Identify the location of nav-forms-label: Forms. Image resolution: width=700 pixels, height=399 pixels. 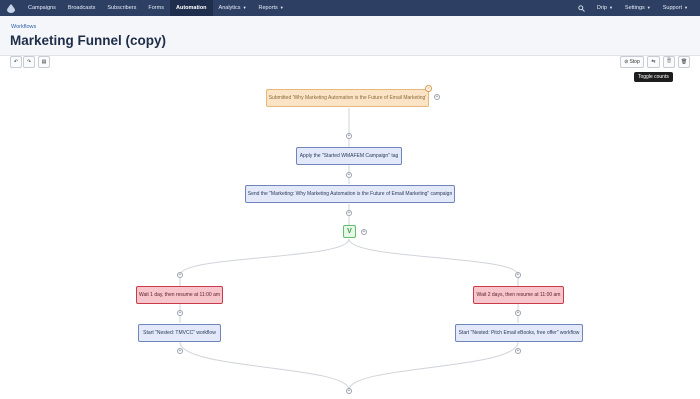
(156, 8).